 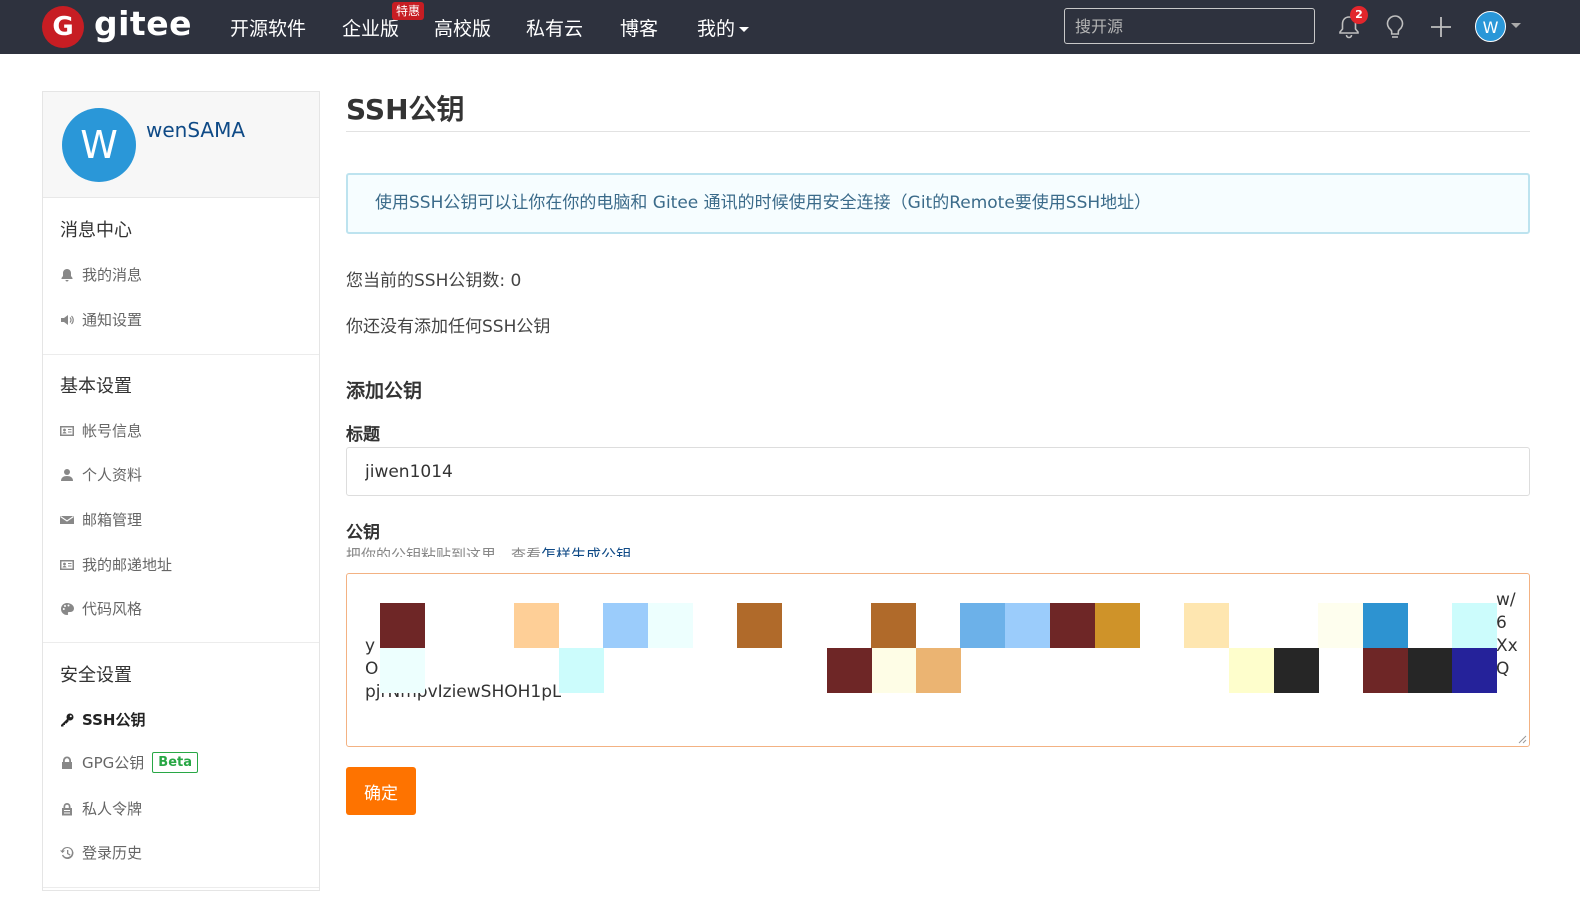 I want to click on page-title: SSH公钥, so click(x=405, y=109).